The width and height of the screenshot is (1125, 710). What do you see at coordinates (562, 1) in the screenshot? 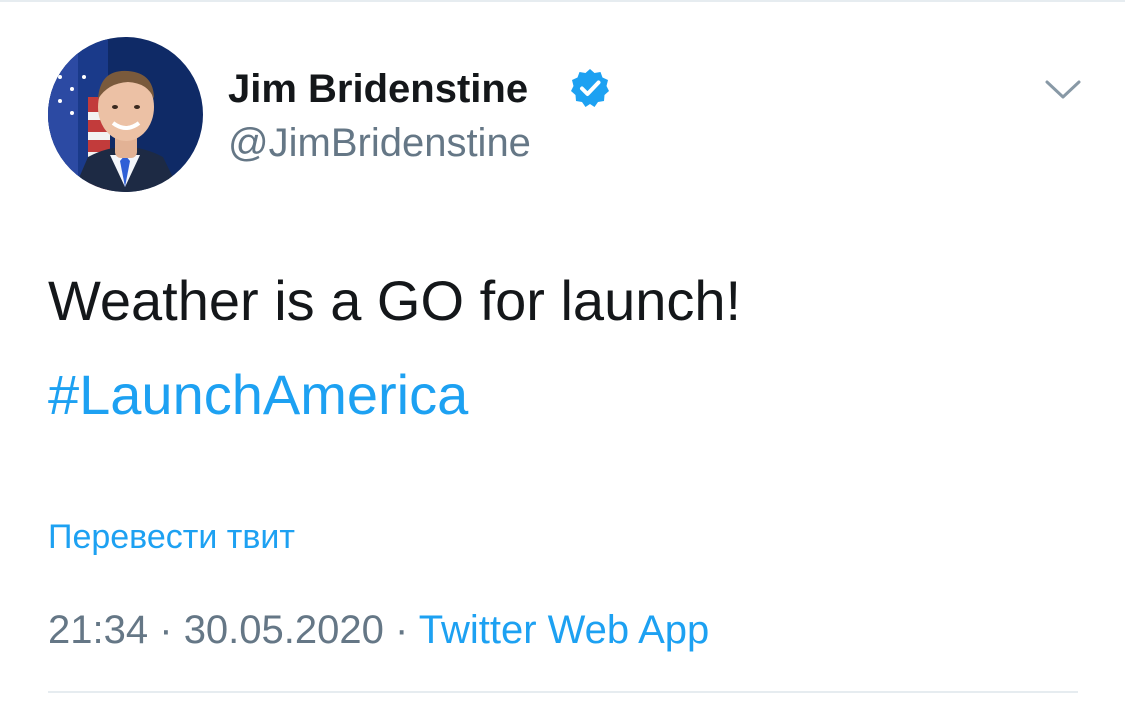
I see `top-divider` at bounding box center [562, 1].